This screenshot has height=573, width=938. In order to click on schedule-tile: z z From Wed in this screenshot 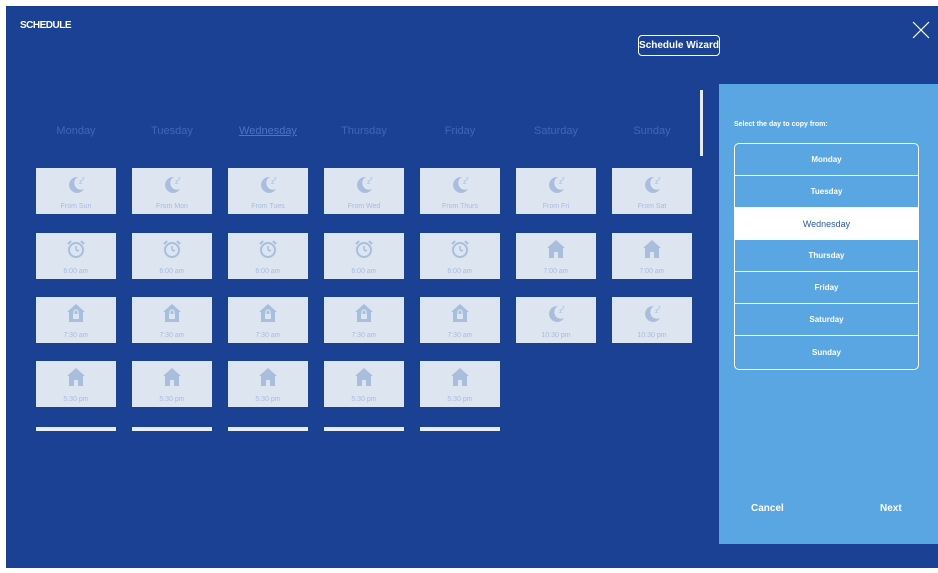, I will do `click(364, 191)`.